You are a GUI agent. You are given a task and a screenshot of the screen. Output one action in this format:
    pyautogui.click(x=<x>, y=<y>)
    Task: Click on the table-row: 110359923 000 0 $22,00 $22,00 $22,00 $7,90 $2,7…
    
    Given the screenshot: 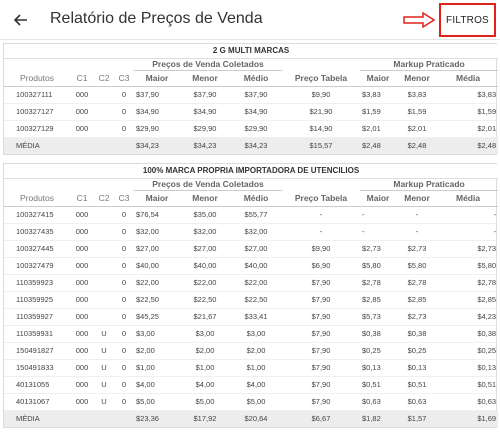 What is the action you would take?
    pyautogui.click(x=251, y=283)
    